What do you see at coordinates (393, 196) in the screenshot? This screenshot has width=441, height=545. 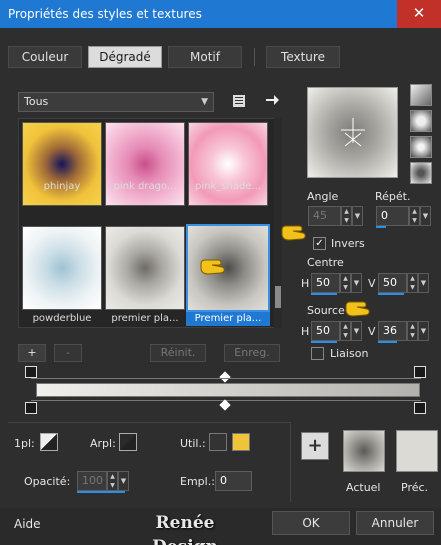 I see `repeat-label: Répét.` at bounding box center [393, 196].